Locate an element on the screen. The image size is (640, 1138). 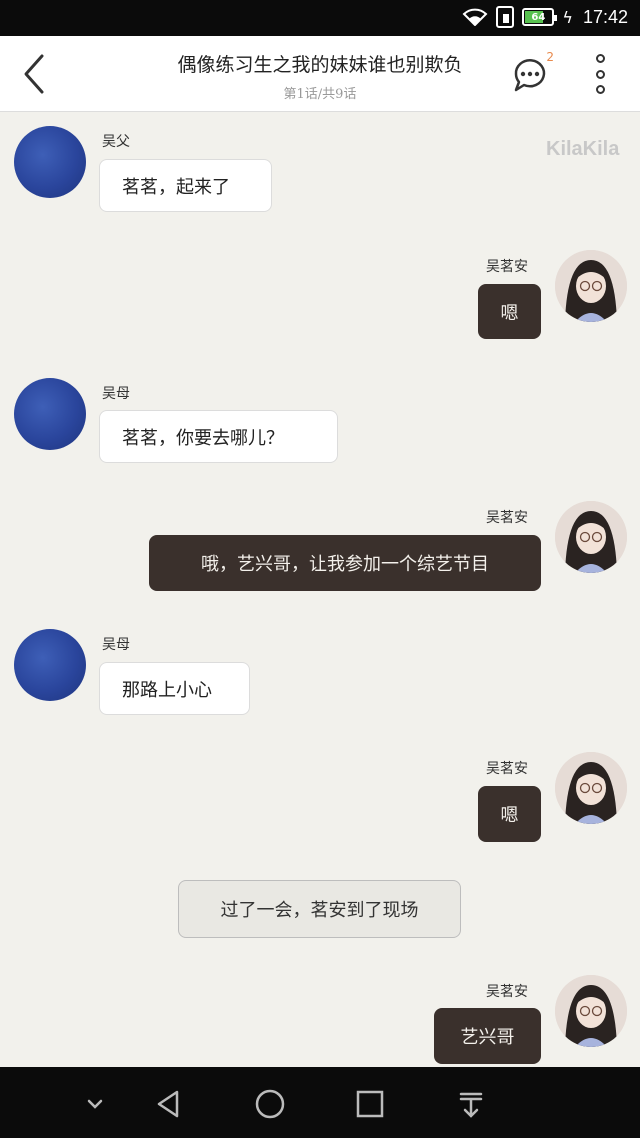
sender-name: 吴父 is located at coordinates (116, 142).